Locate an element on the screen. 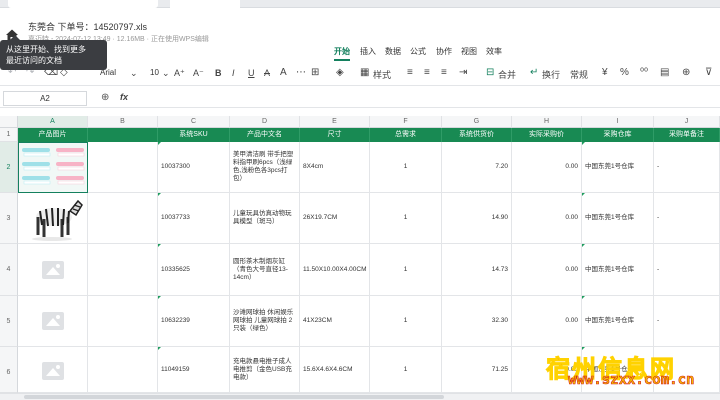 This screenshot has width=720, height=400. align-right-icon: ≡ is located at coordinates (444, 72).